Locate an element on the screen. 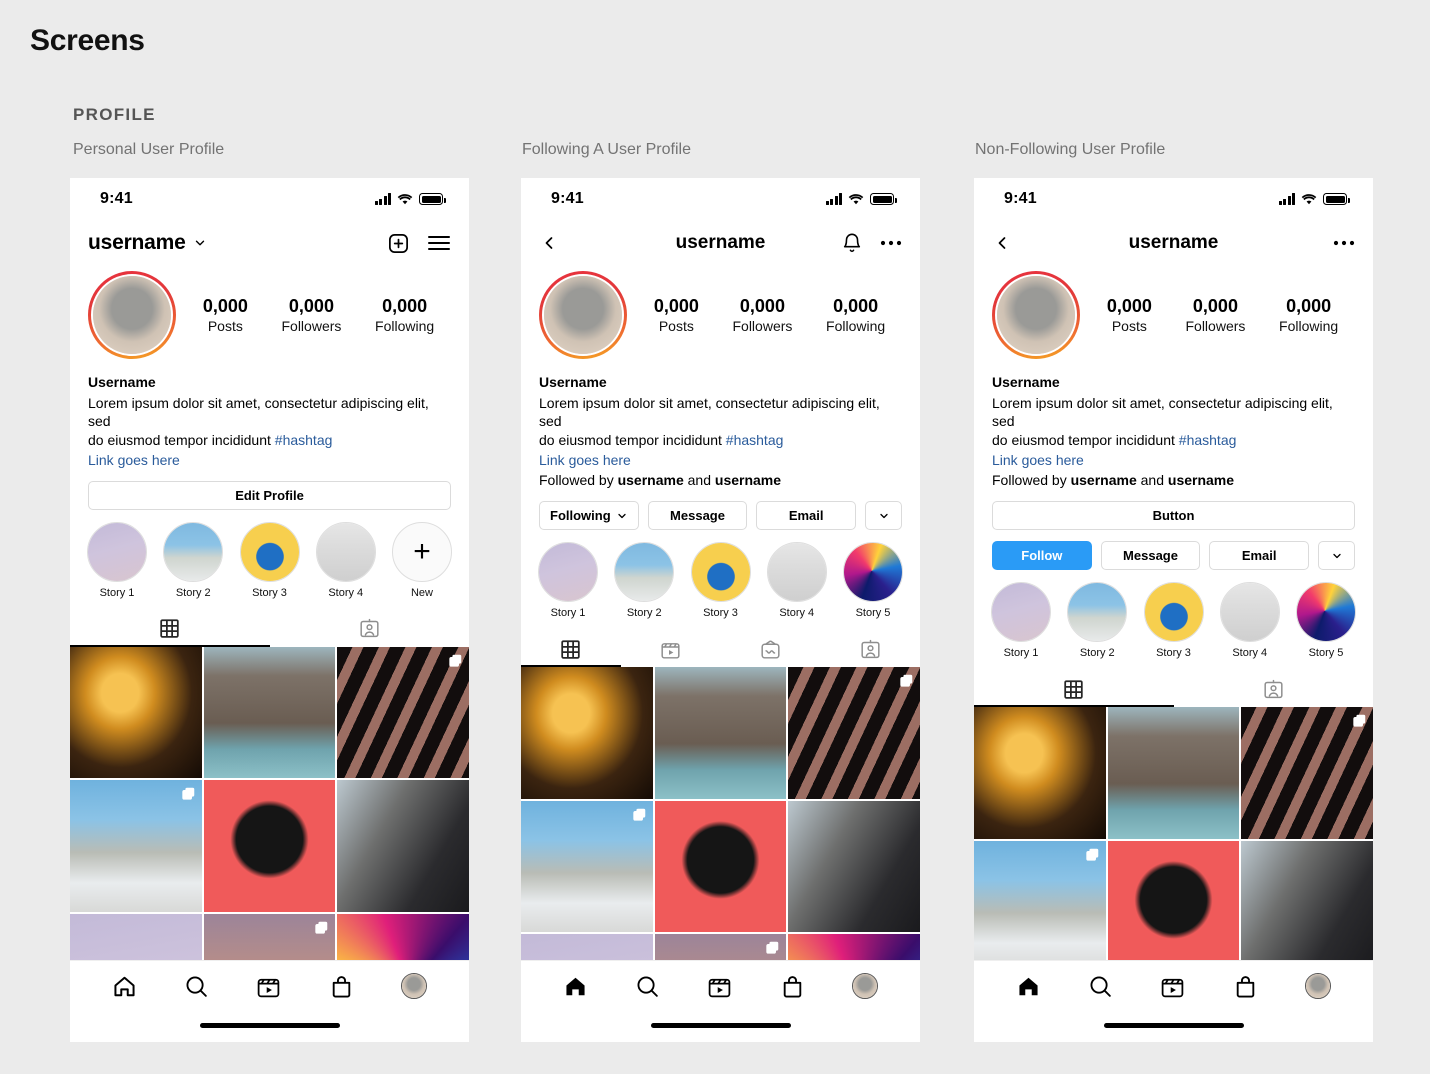  hamburger-menu-icon is located at coordinates (439, 243).